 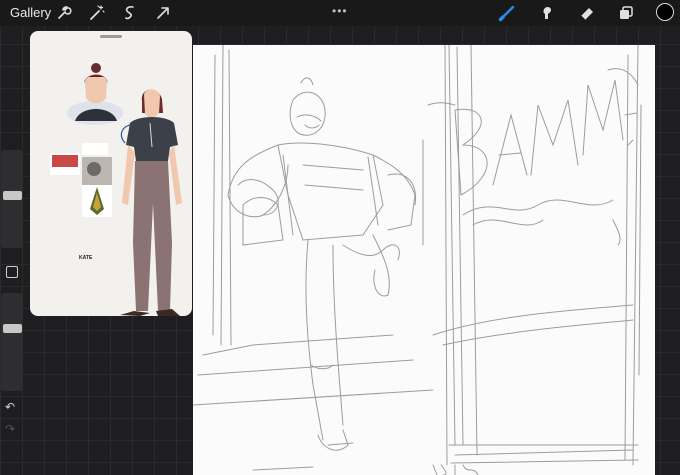 What do you see at coordinates (10, 407) in the screenshot?
I see `undo-icon: ↶` at bounding box center [10, 407].